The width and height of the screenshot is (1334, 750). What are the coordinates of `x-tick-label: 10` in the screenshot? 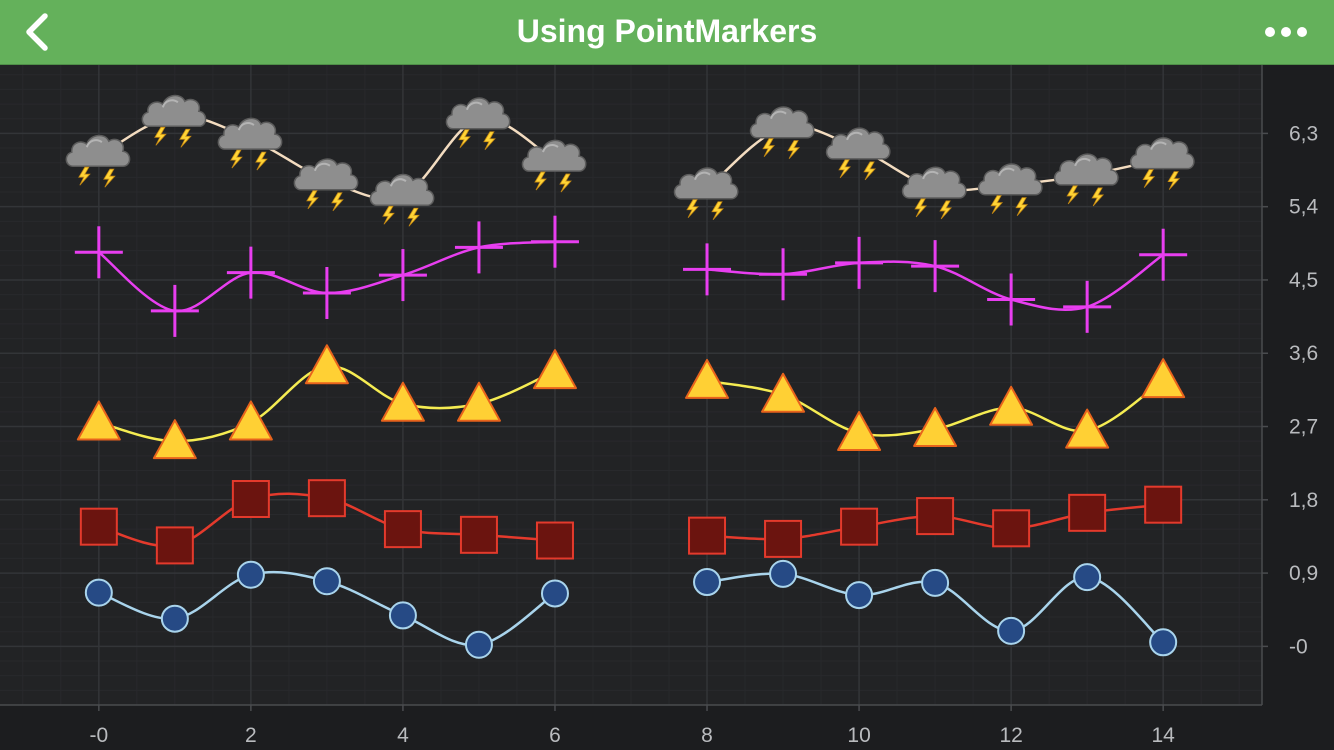 It's located at (858, 735).